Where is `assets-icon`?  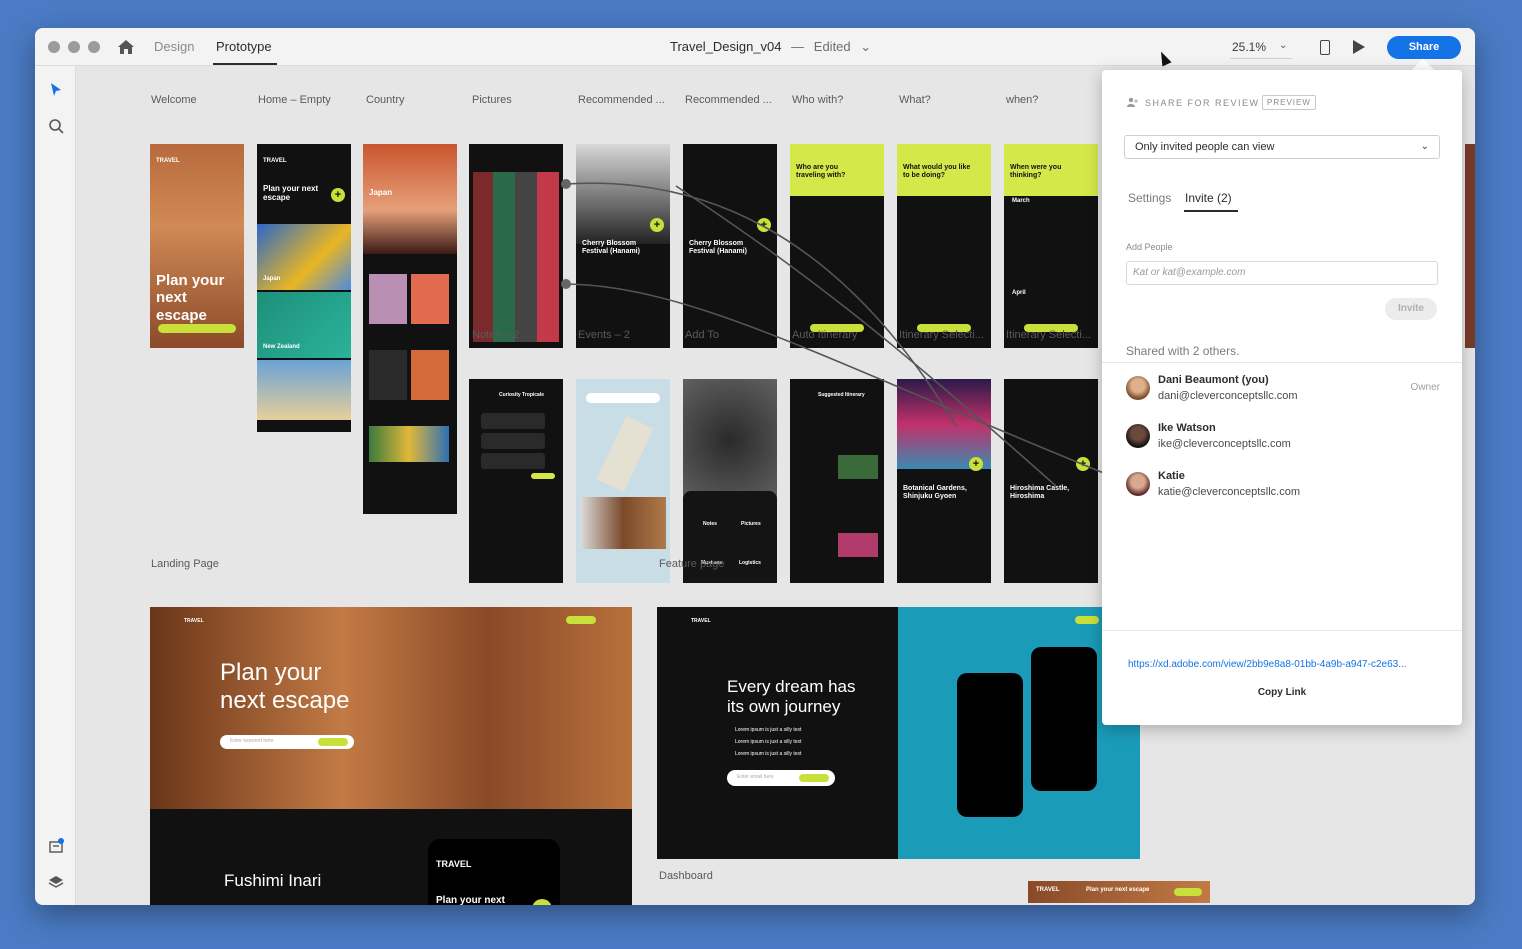
assets-icon is located at coordinates (56, 846).